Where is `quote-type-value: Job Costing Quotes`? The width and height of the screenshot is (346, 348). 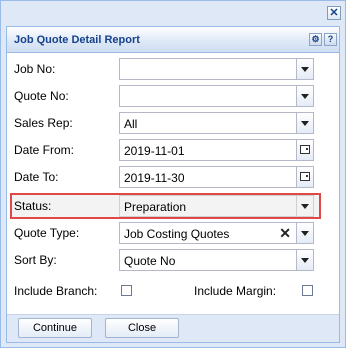 quote-type-value: Job Costing Quotes is located at coordinates (177, 234).